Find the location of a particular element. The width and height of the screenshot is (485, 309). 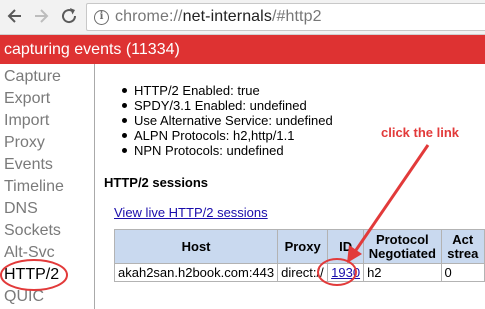

address-bar: i chrome://net-internals/#http2 is located at coordinates (285, 17).